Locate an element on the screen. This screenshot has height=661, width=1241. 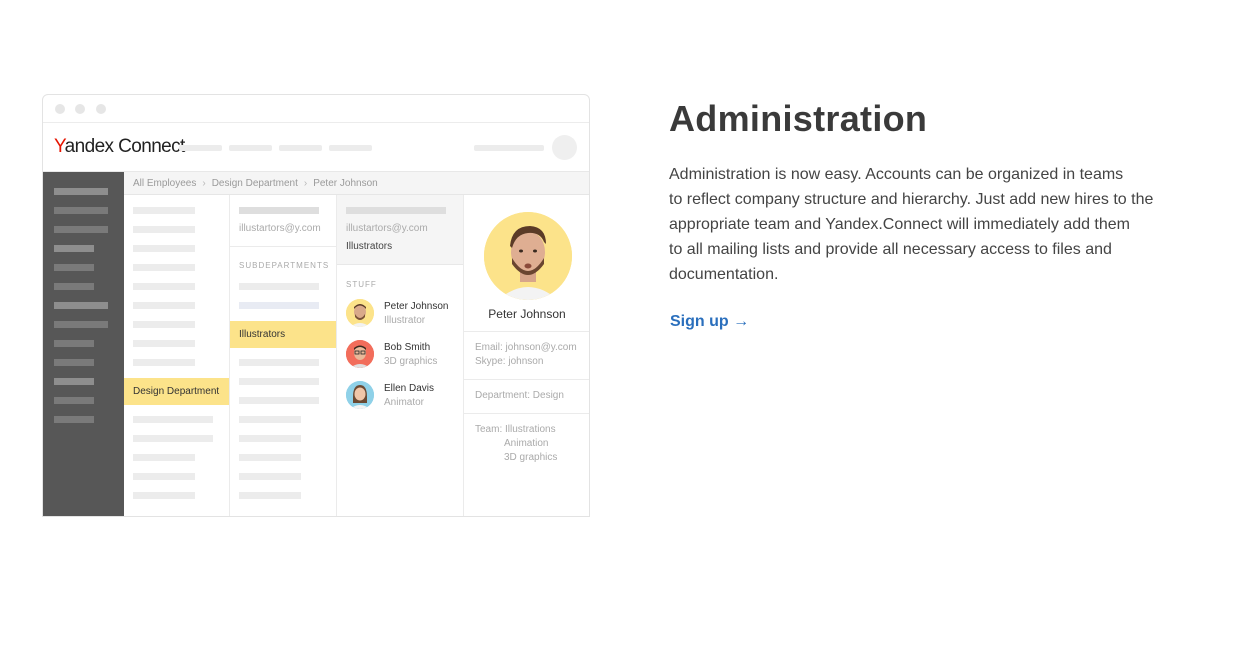
staff-role: Illustrator is located at coordinates (405, 320).